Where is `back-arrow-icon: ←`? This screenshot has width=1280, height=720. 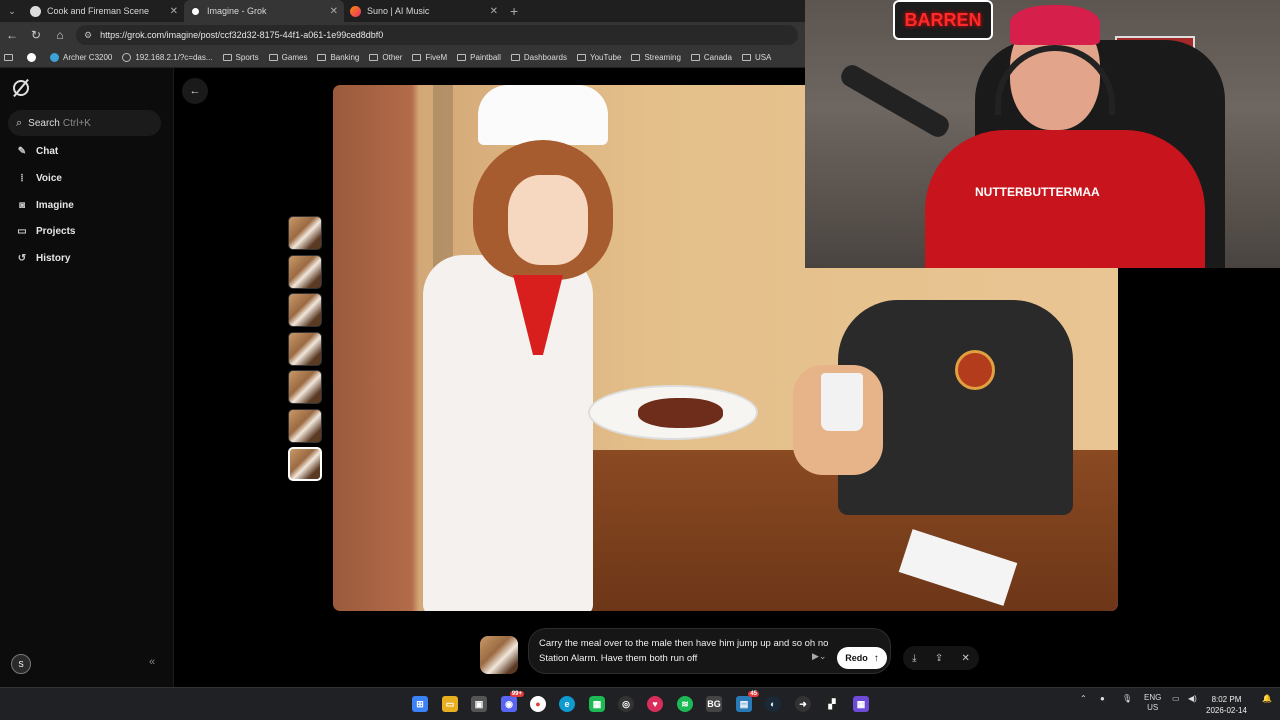
back-arrow-icon: ← is located at coordinates (12, 35).